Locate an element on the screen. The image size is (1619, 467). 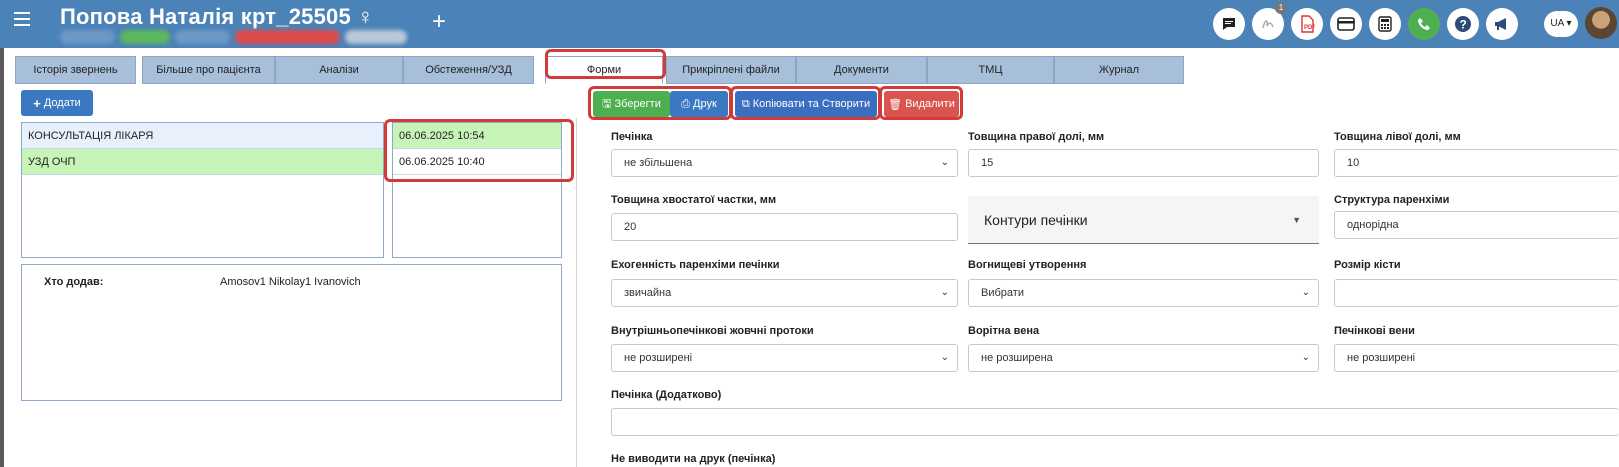
liver-contours-value: Контури печінки is located at coordinates (1036, 220).